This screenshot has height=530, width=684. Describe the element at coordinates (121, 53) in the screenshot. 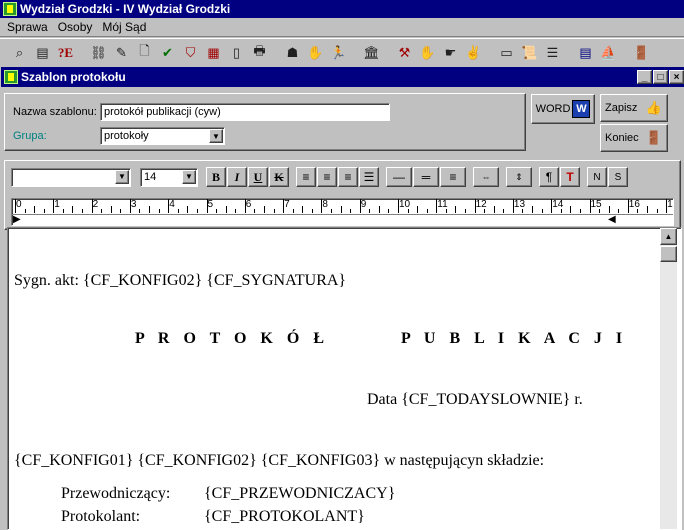

I see `folder-open-icon: ✎` at that location.